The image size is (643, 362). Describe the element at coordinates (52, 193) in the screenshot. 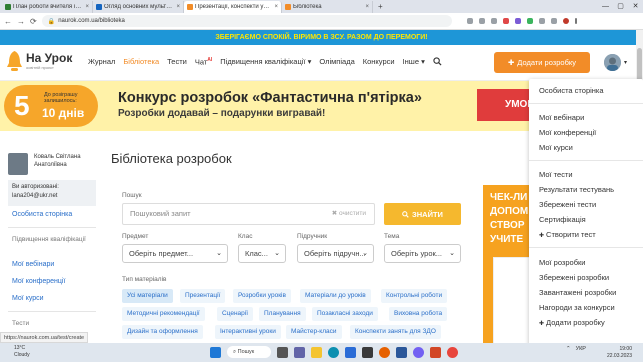

I see `auth-info: Ви авторизовані: lana204@ukr.net` at that location.